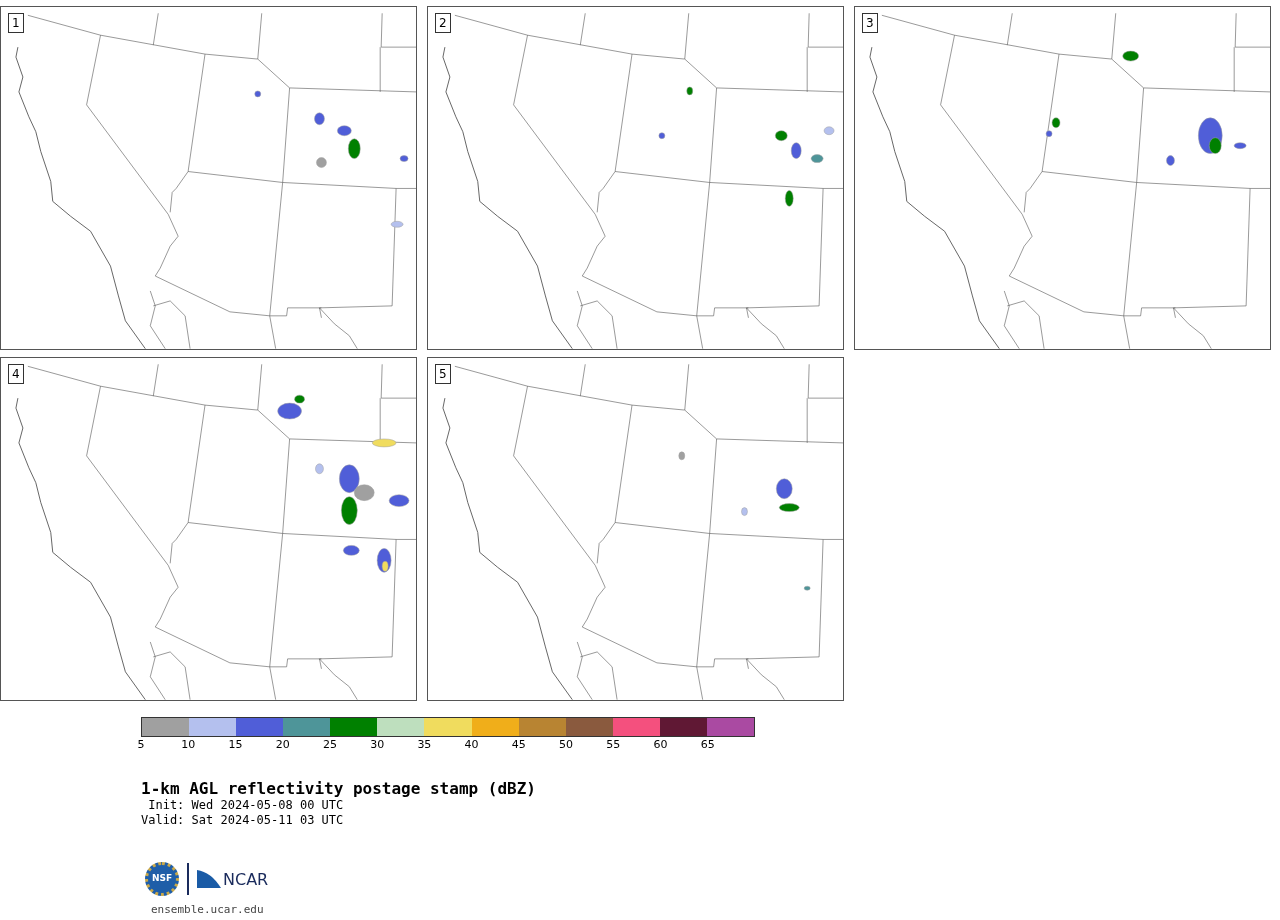 This screenshot has width=1280, height=920. I want to click on colorbar-tick-label: 50, so click(566, 745).